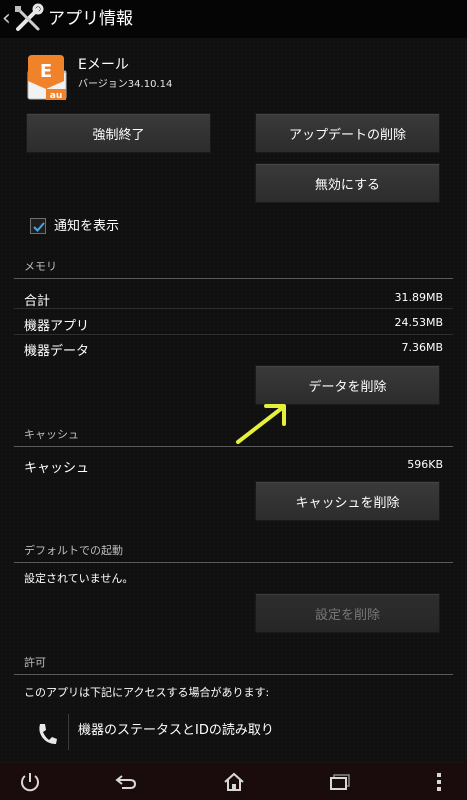  I want to click on annotation-arrow-icon, so click(264, 422).